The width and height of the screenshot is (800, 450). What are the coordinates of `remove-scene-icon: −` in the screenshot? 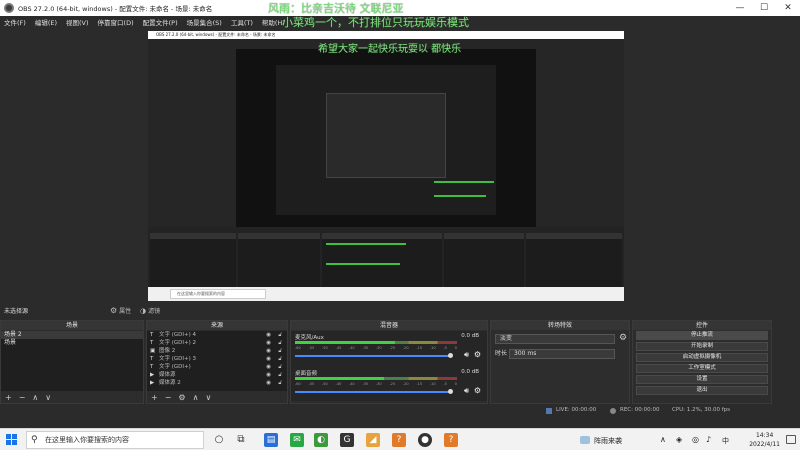 It's located at (22, 397).